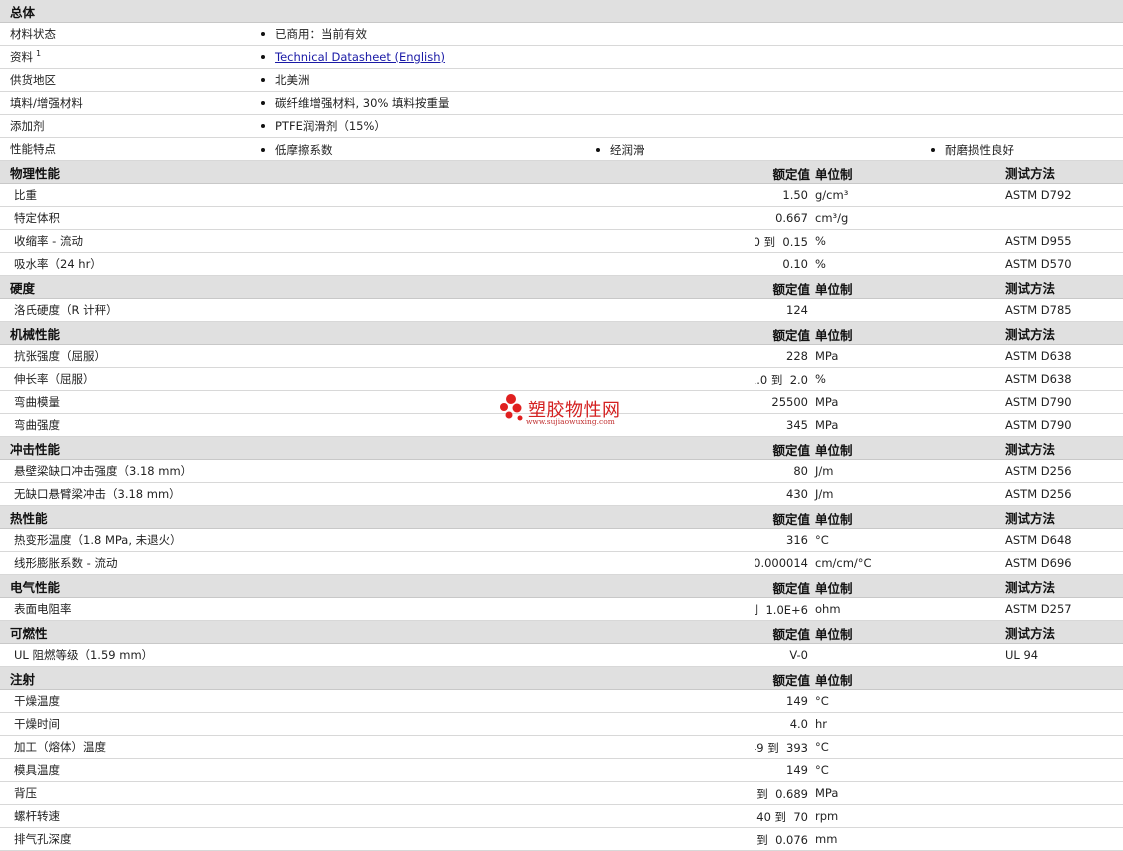 This screenshot has height=851, width=1123. I want to click on property-value: 0.345 到 0.689, so click(782, 794).